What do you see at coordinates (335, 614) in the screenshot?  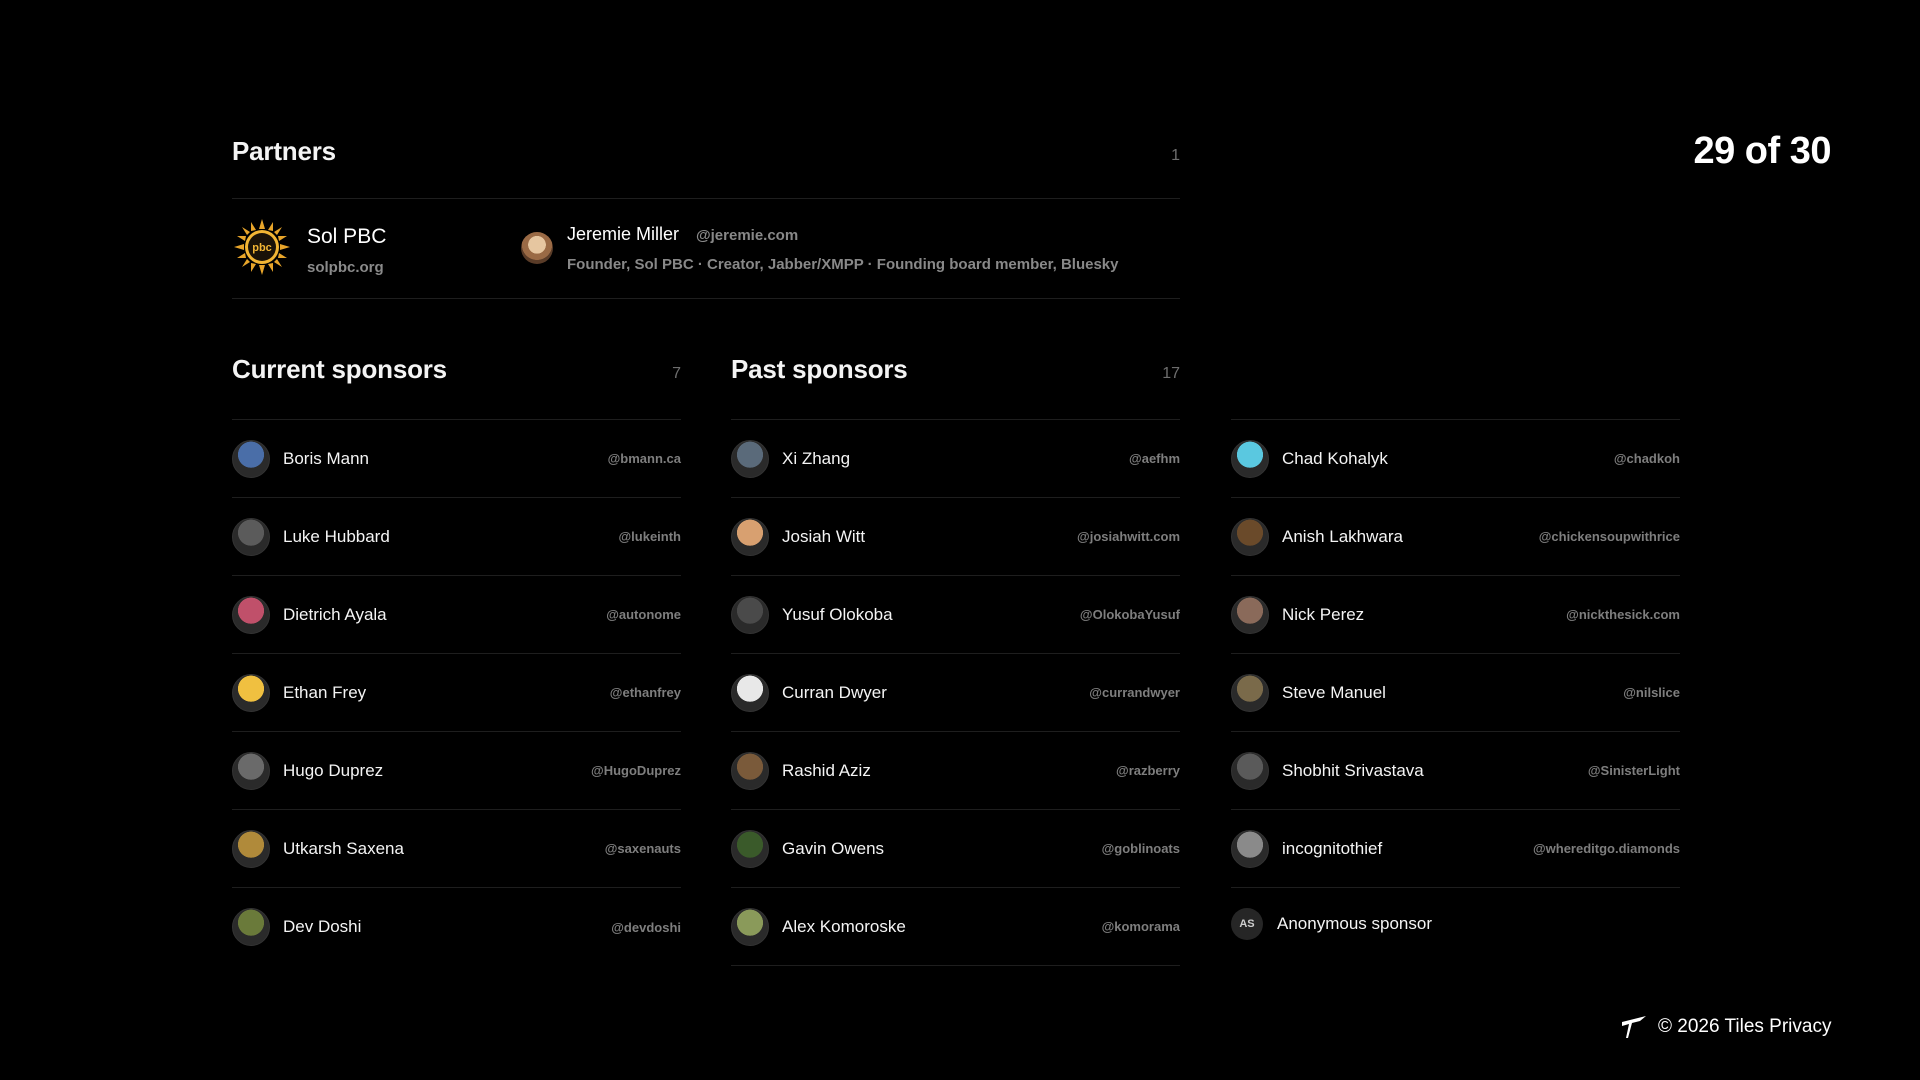 I see `sponsor-name: Dietrich Ayala` at bounding box center [335, 614].